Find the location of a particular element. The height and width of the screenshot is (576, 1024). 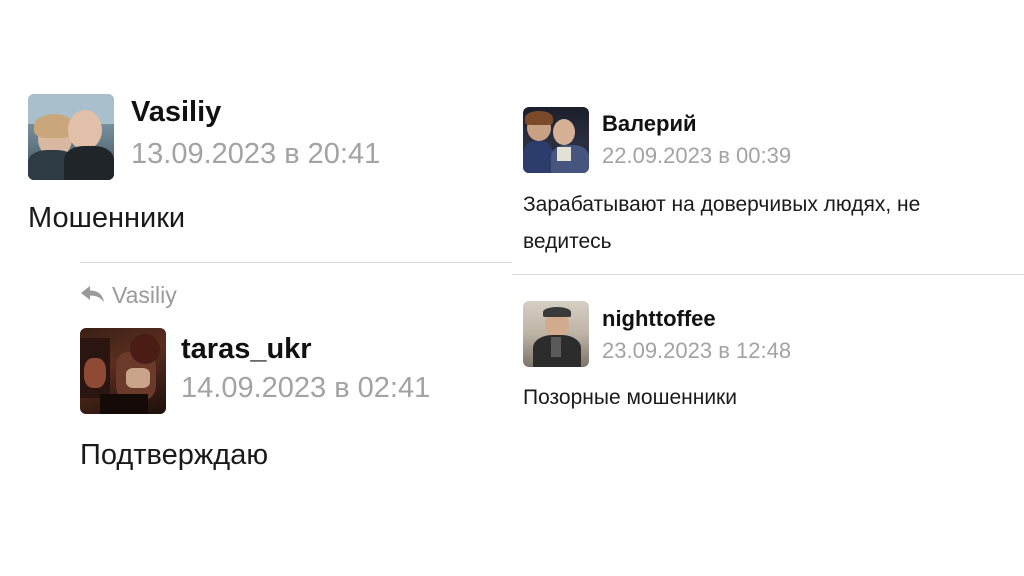

reply-to-link: Vasiliy is located at coordinates (128, 295).